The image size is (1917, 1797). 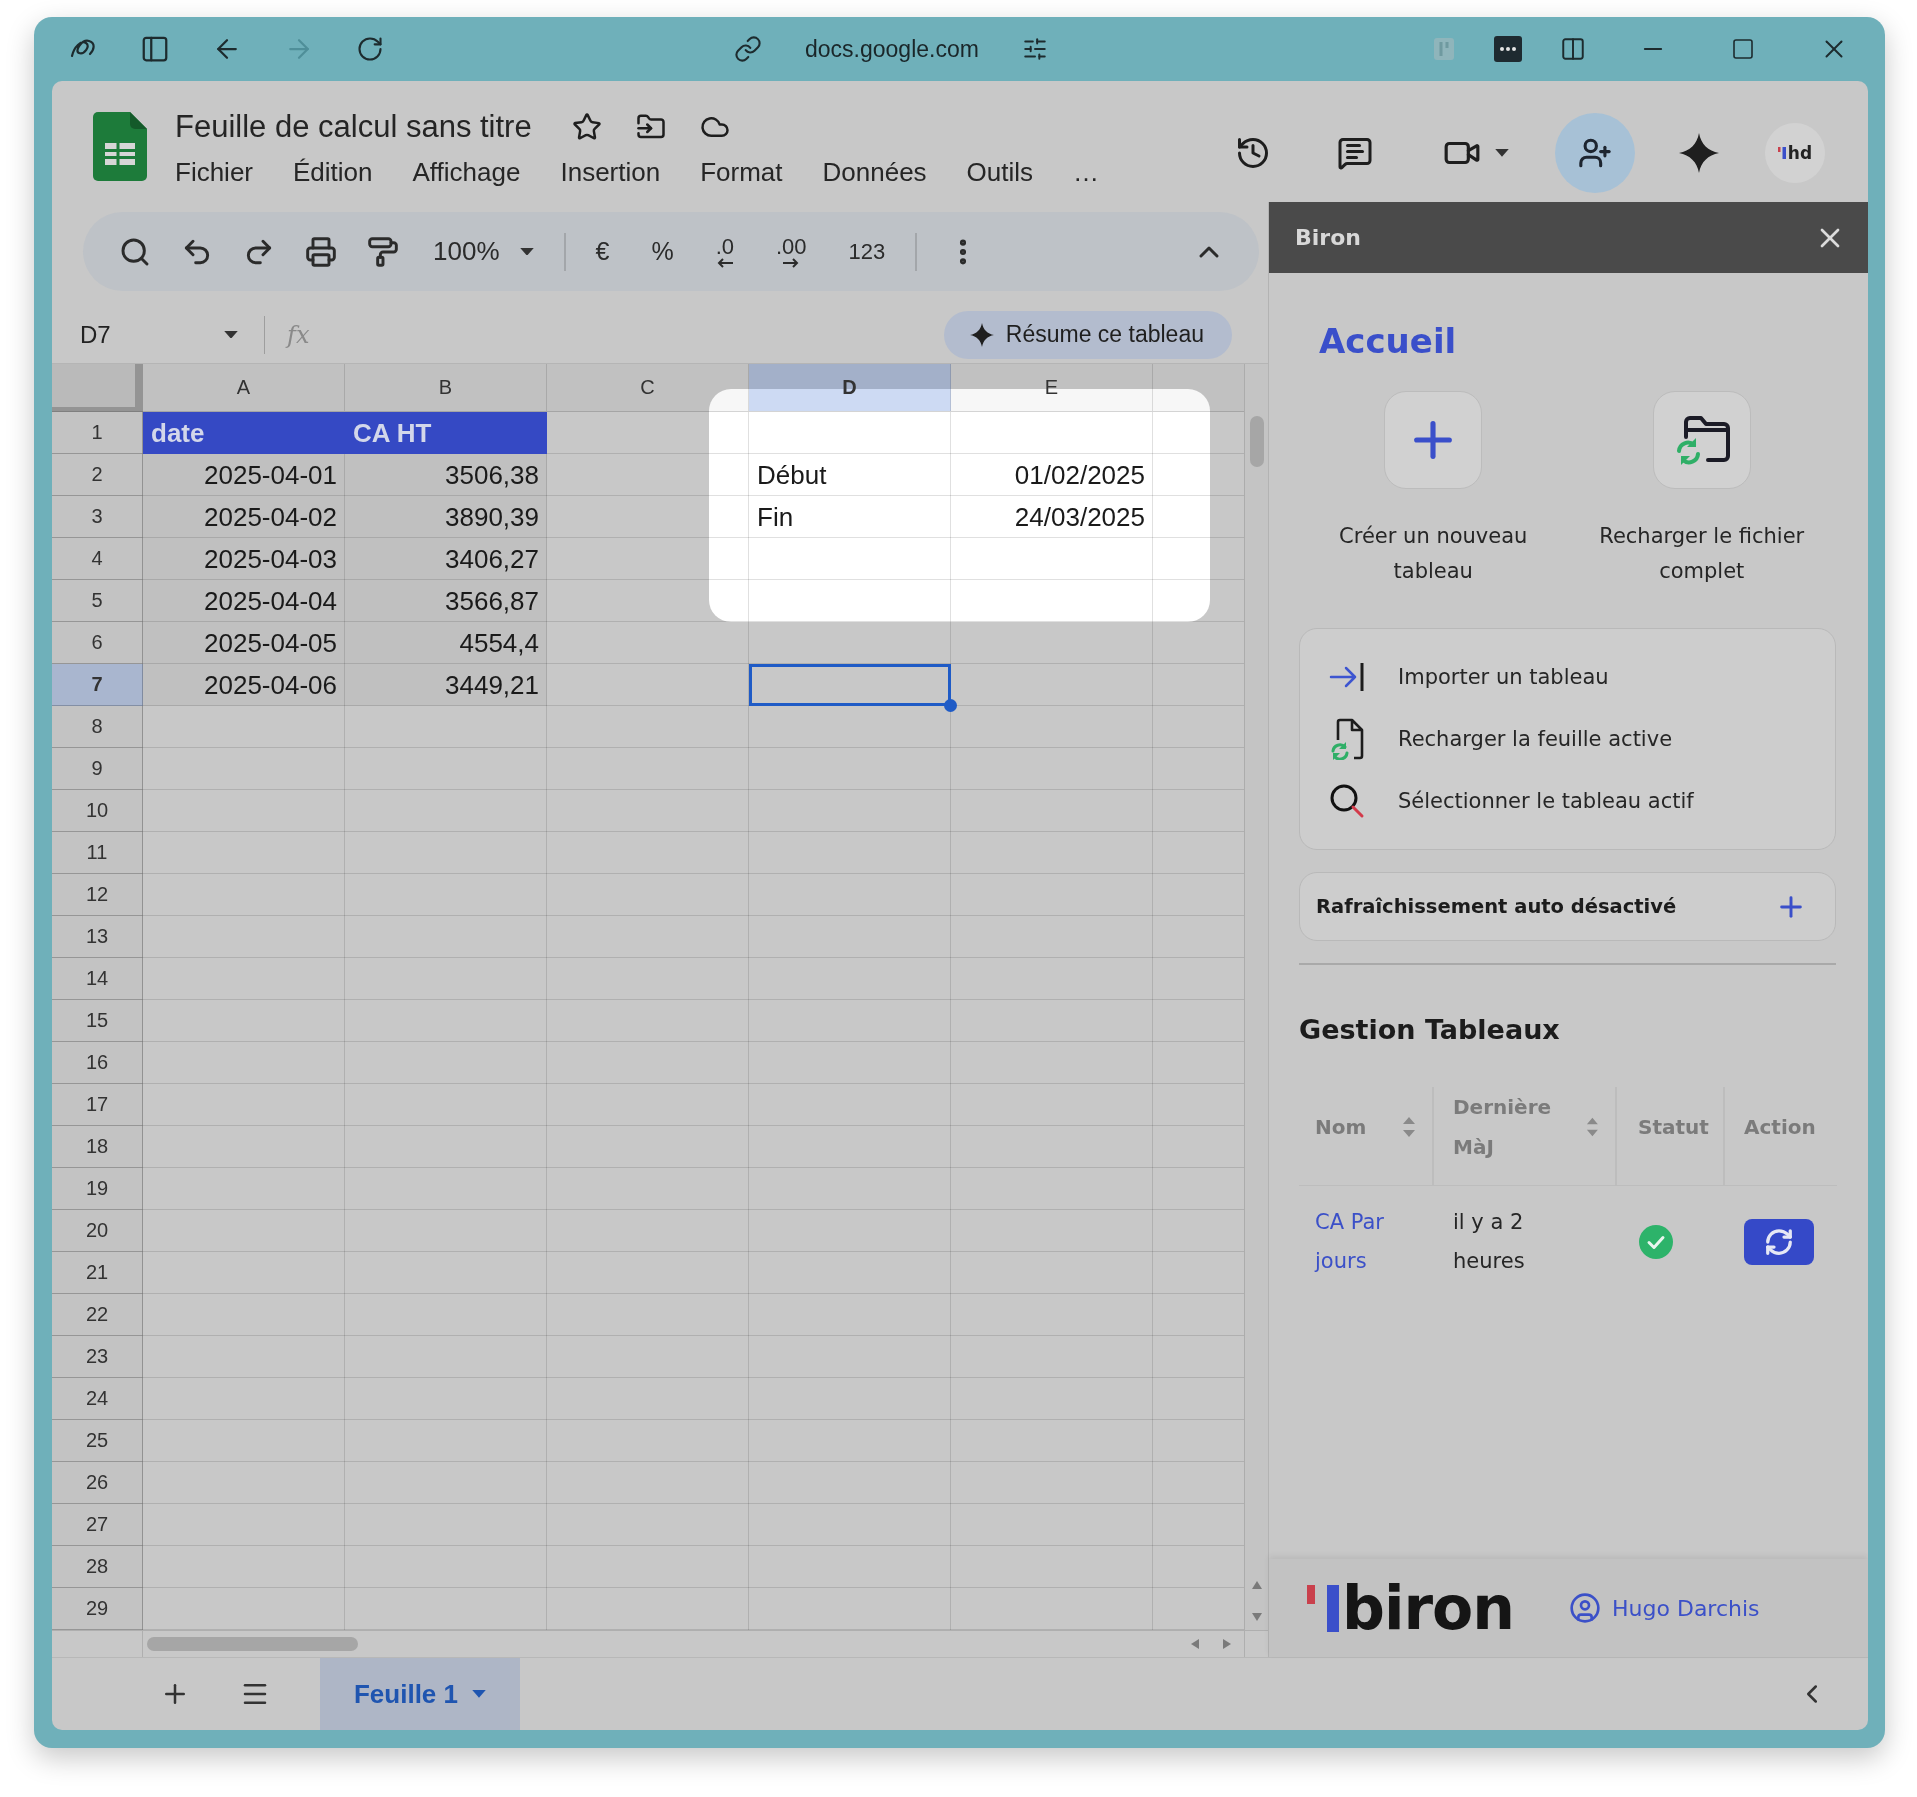 I want to click on document-title: Feuille de calcul sans titre, so click(x=353, y=127).